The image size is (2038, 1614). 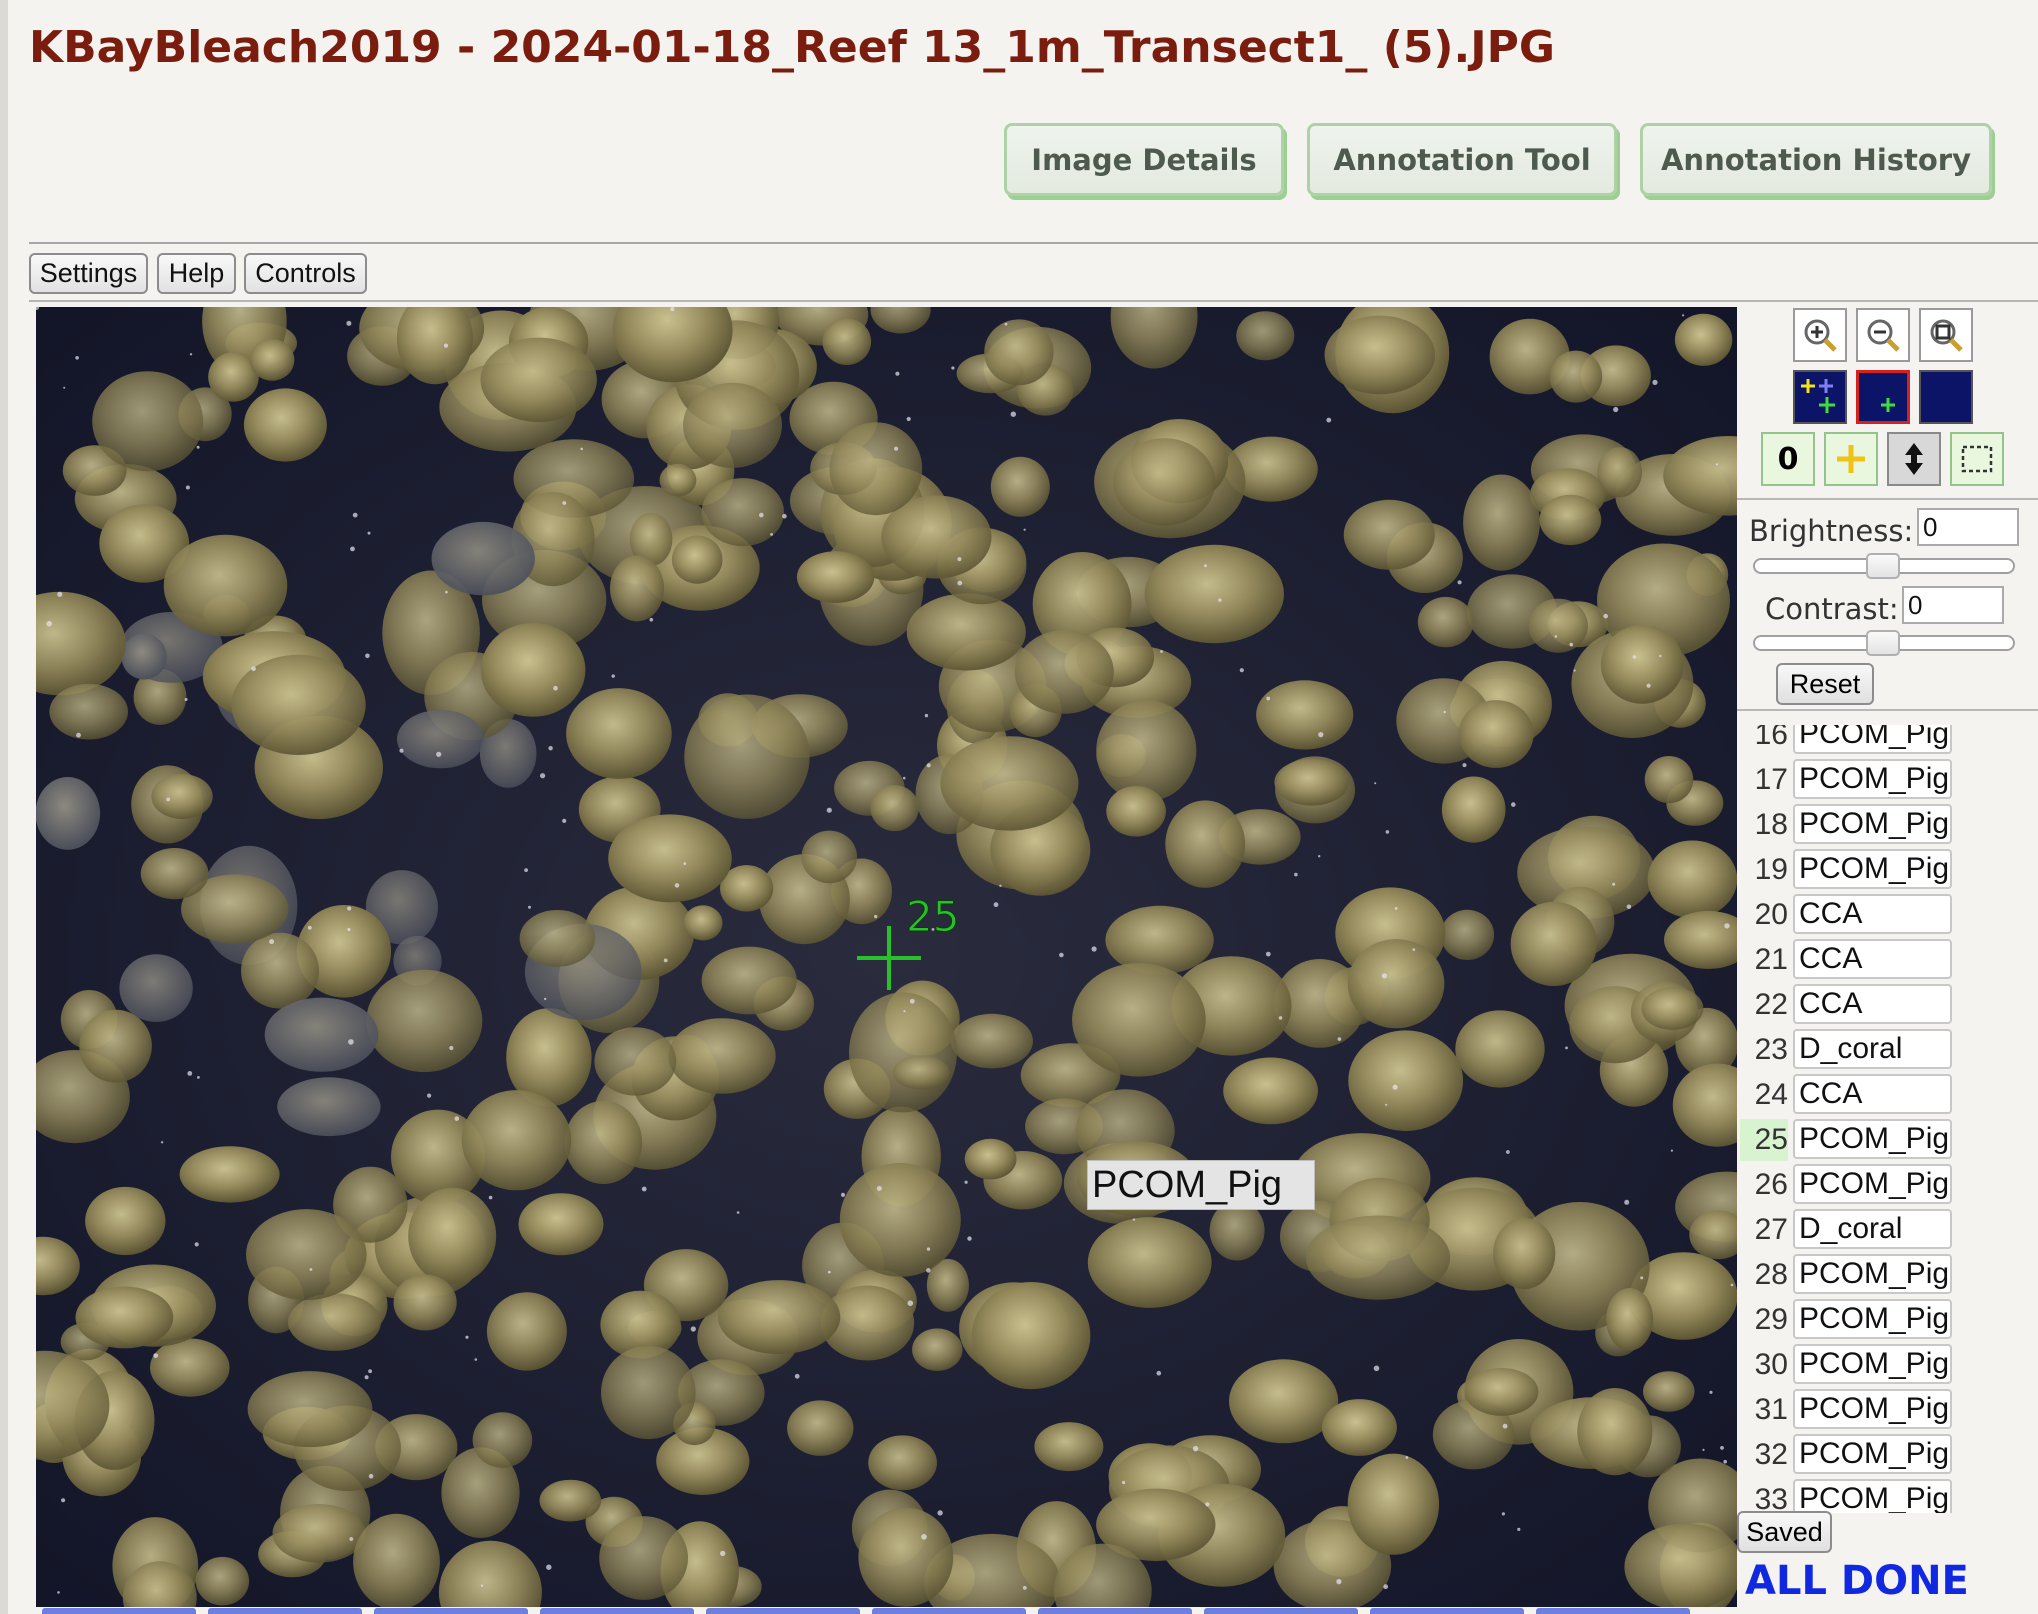 What do you see at coordinates (1946, 335) in the screenshot?
I see `zoom-fit-icon` at bounding box center [1946, 335].